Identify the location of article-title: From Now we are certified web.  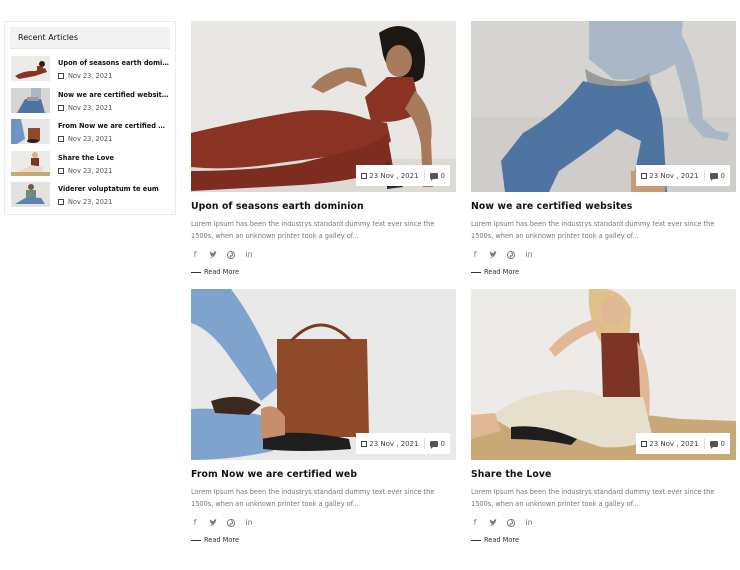
(323, 474).